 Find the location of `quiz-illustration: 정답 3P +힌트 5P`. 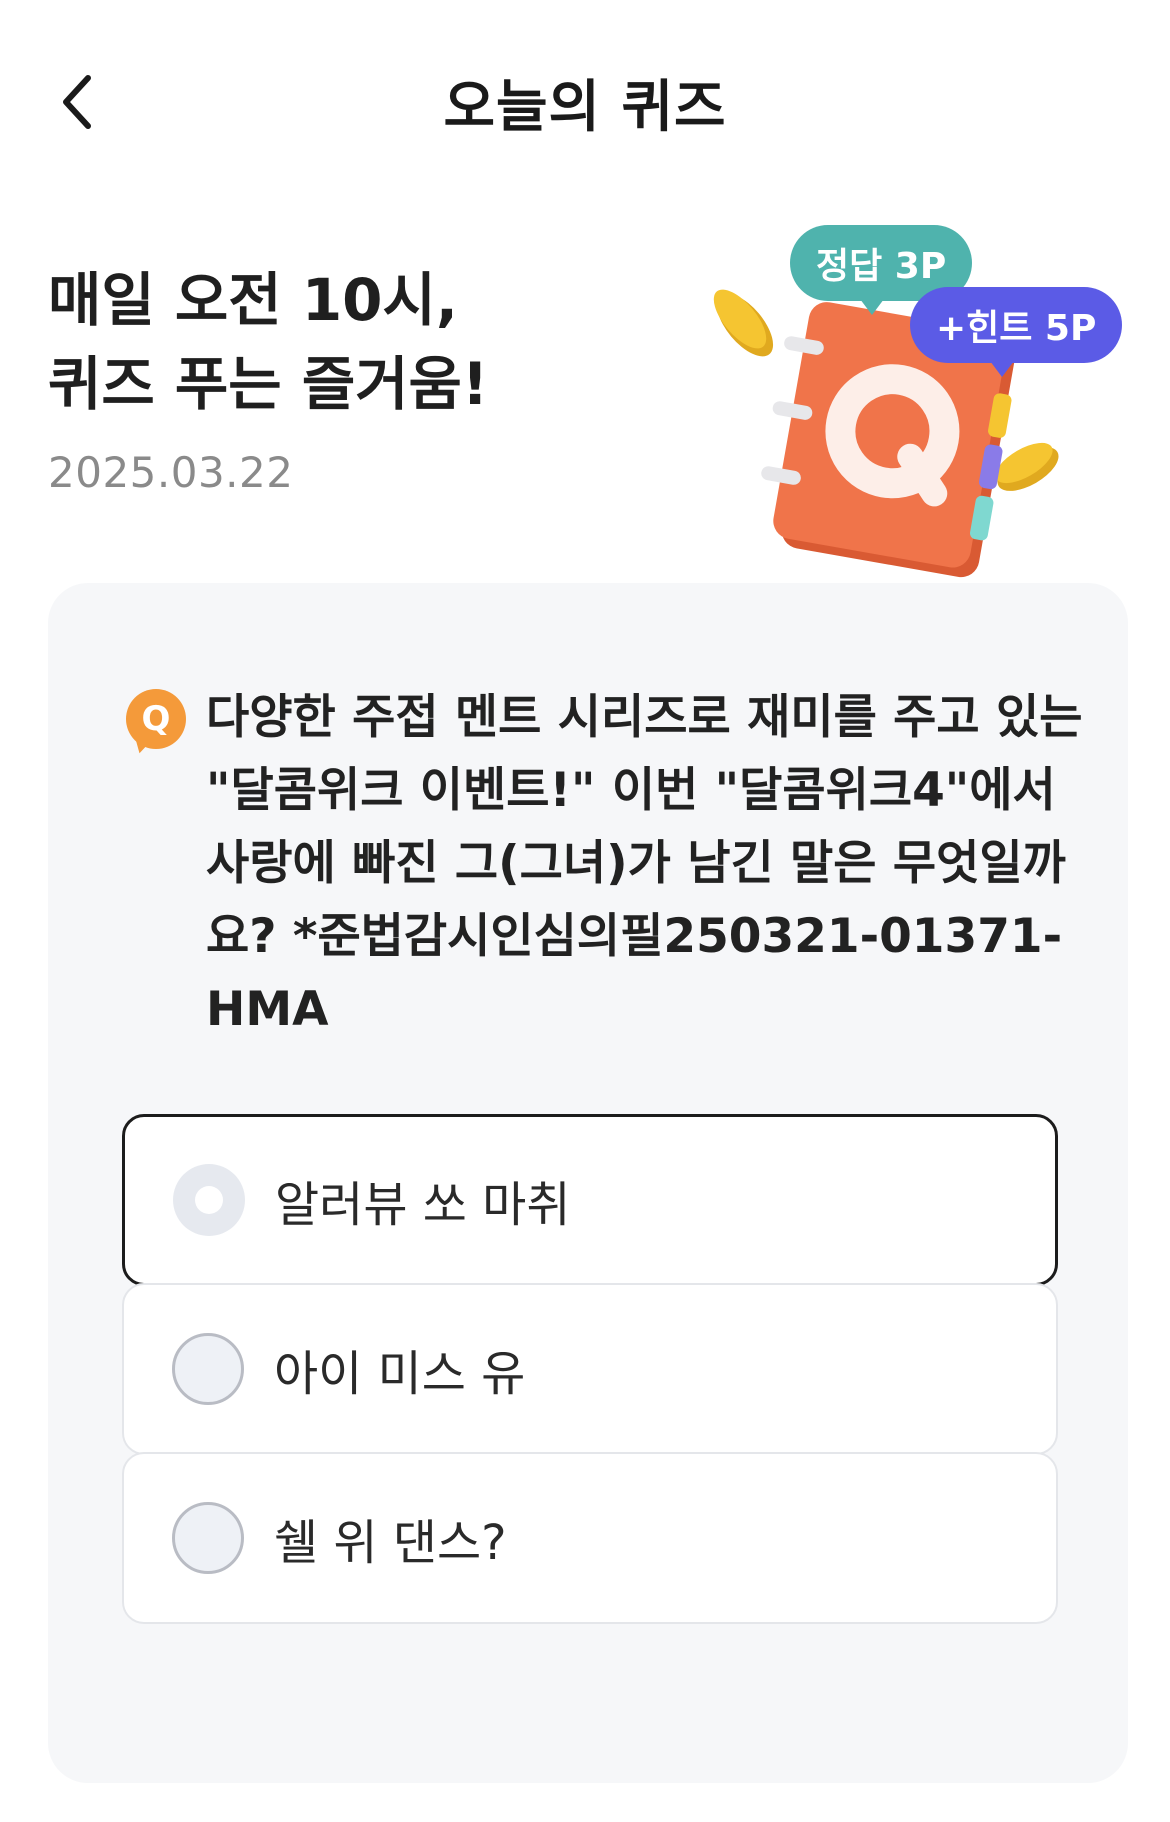

quiz-illustration: 정답 3P +힌트 5P is located at coordinates (906, 425).